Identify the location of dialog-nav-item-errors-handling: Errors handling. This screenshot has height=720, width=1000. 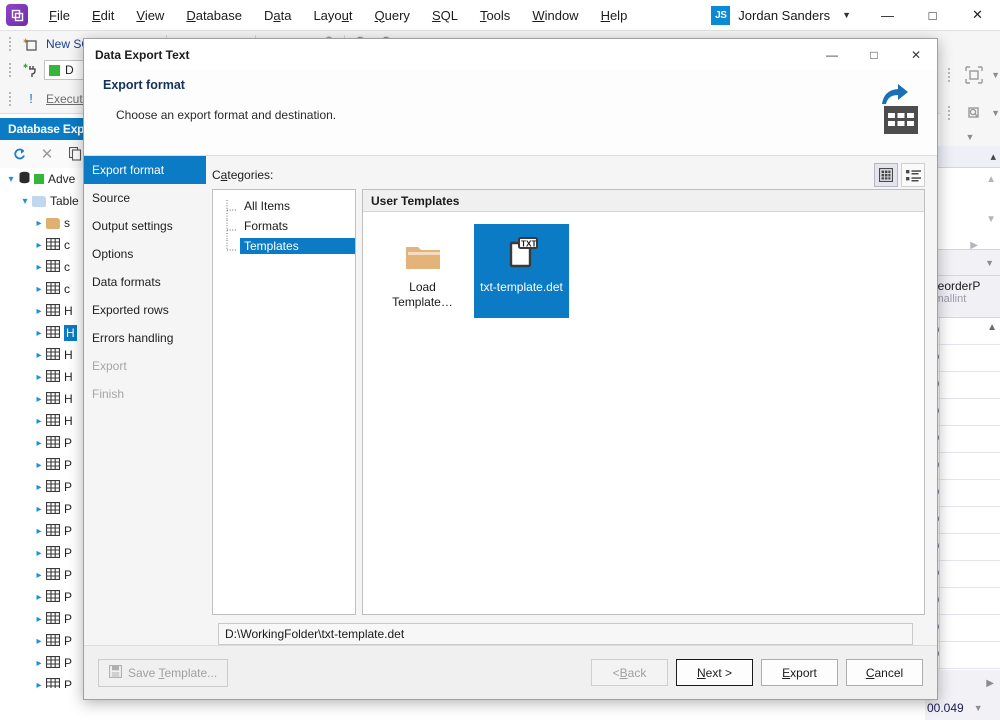
(145, 338).